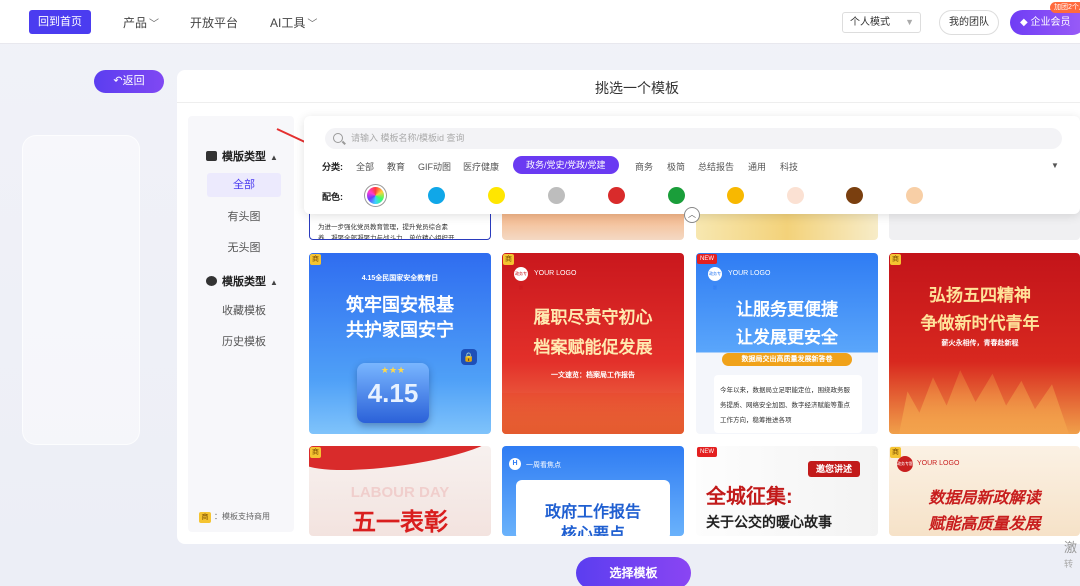 Image resolution: width=1080 pixels, height=586 pixels. What do you see at coordinates (383, 227) in the screenshot?
I see `card-text: 为进一步强化党员教育管理，提升党员综合素` at bounding box center [383, 227].